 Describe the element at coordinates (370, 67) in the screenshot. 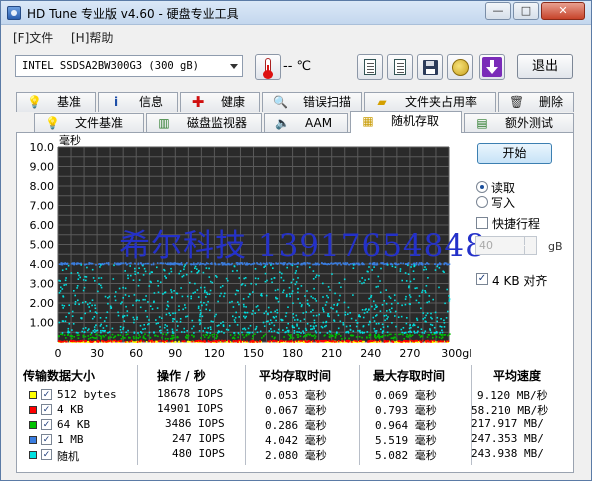

I see `copy-info-button` at that location.